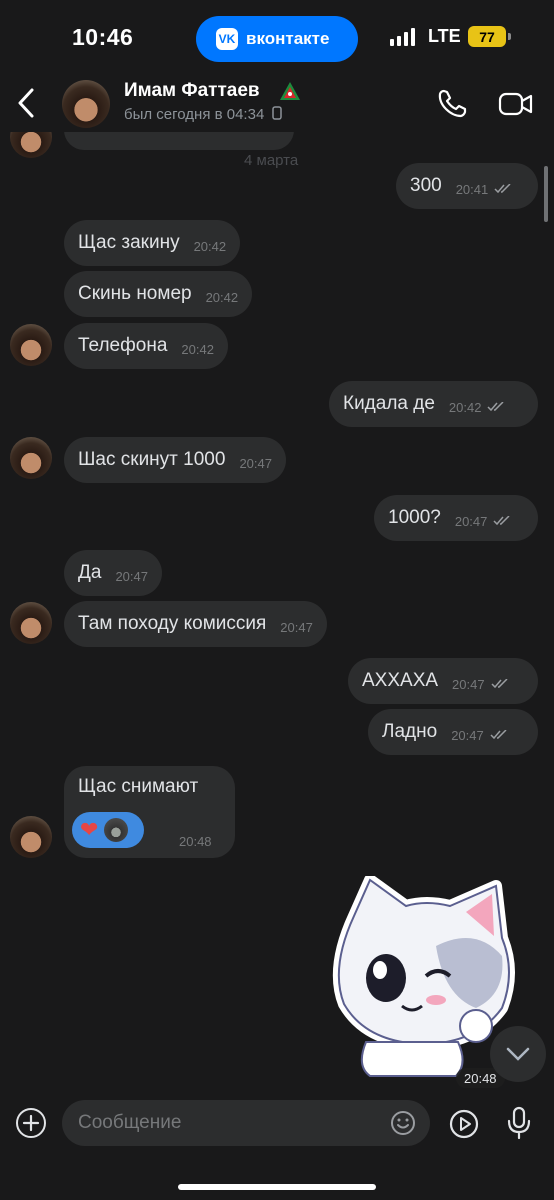 The image size is (554, 1200). I want to click on message-out: 300 20:41, so click(467, 186).